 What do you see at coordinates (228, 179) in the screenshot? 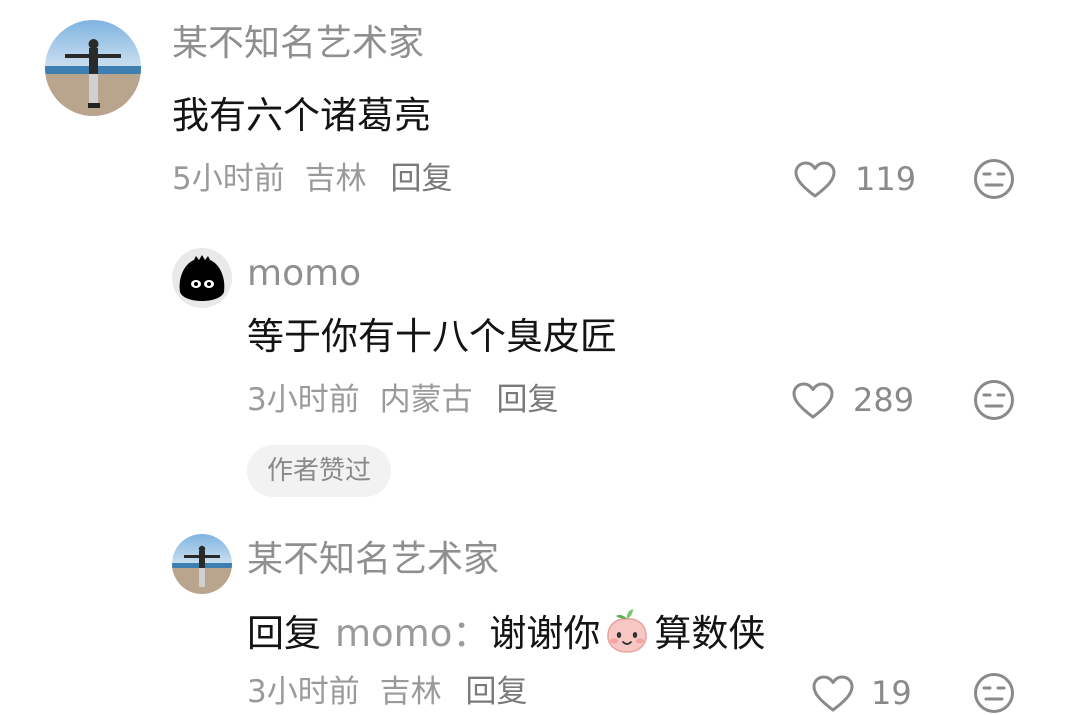
I see `comment-time: 5小时前` at bounding box center [228, 179].